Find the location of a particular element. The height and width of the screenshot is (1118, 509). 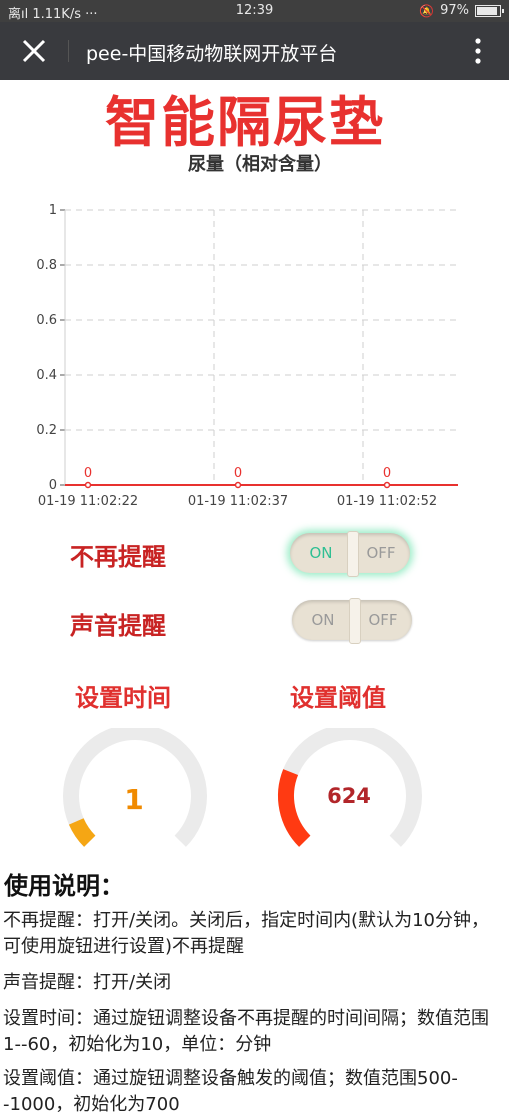

time-knob-fill is located at coordinates (82, 832).